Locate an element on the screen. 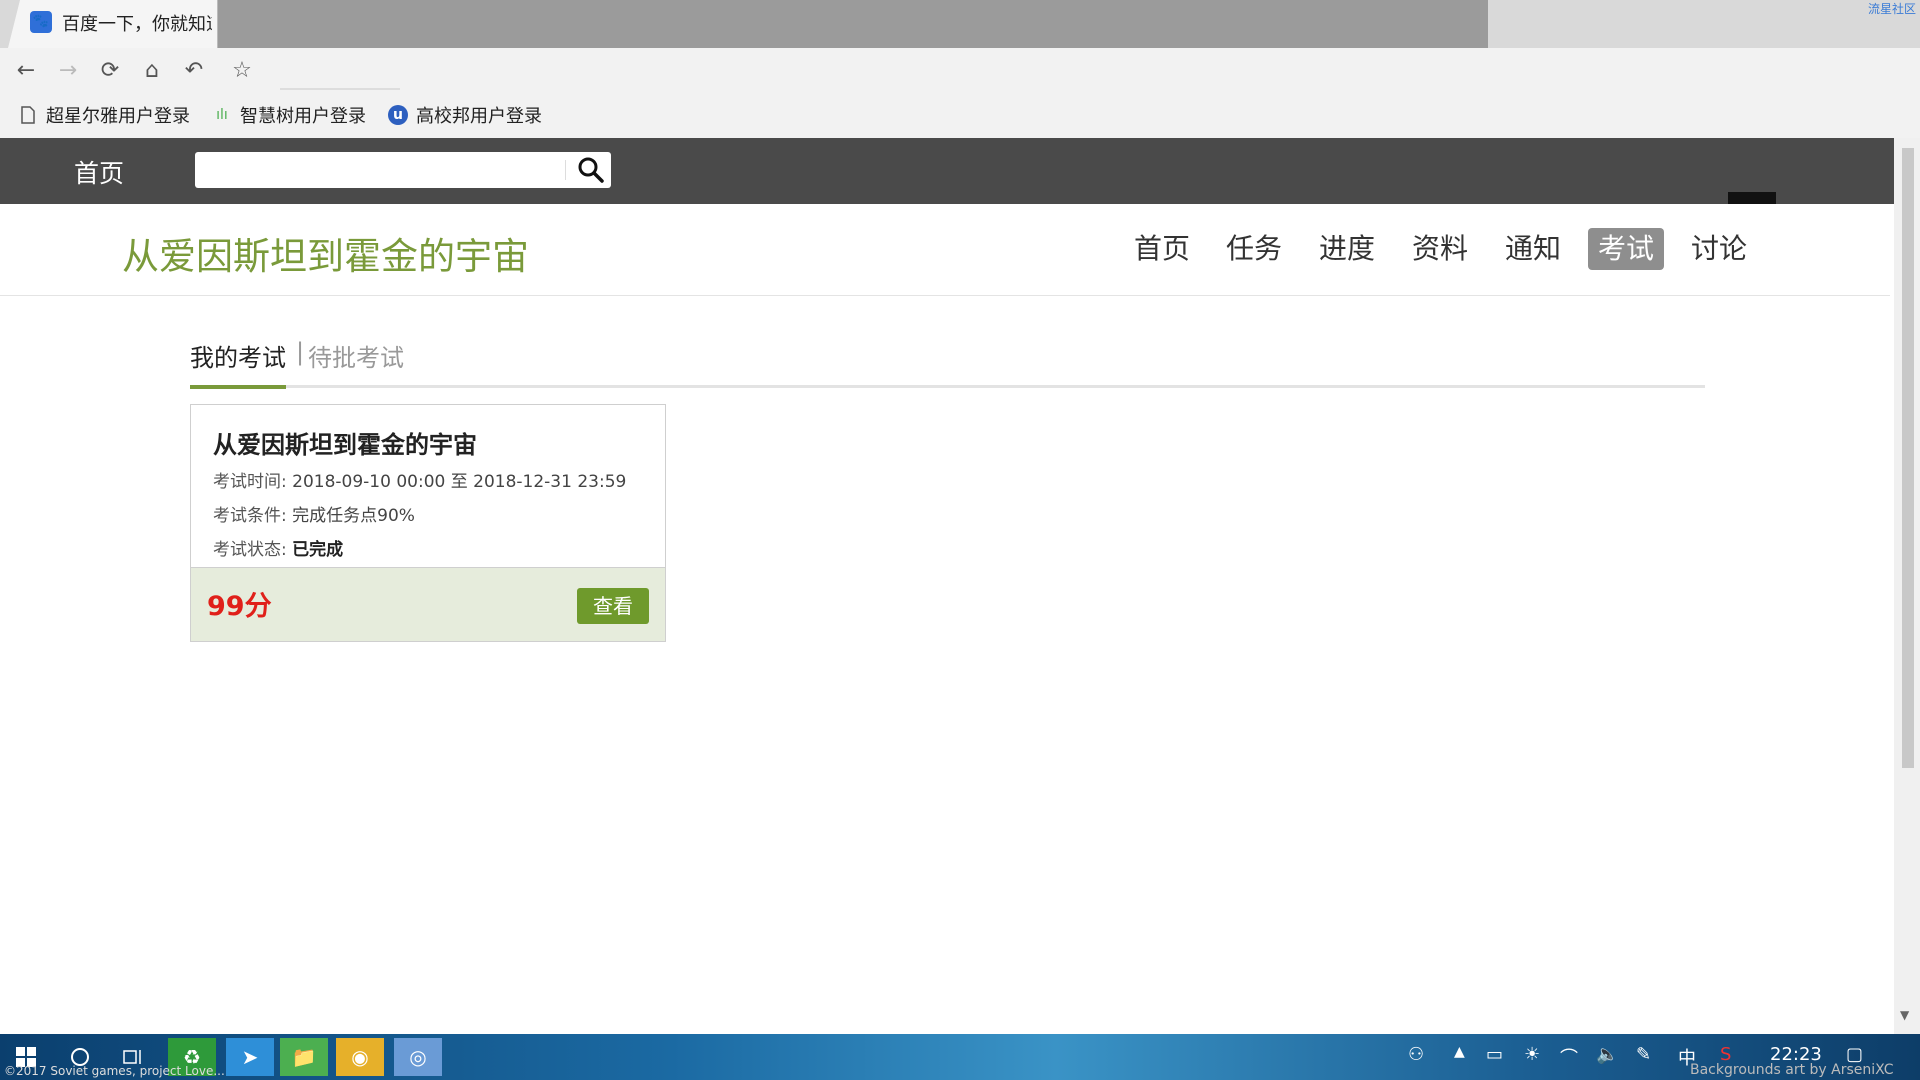 Image resolution: width=1920 pixels, height=1080 pixels. bookmark-label: 高校邦用户登录 is located at coordinates (479, 116).